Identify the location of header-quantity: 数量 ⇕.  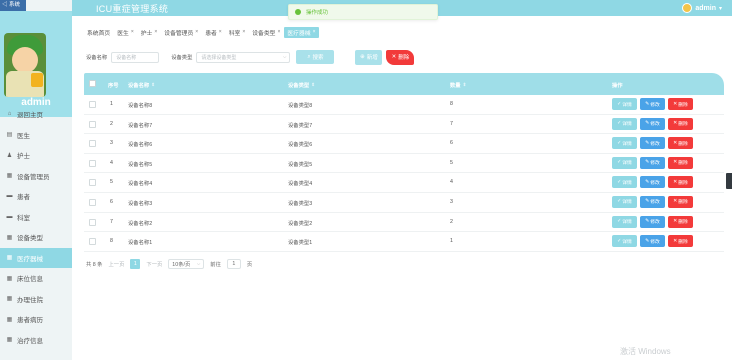
(458, 85).